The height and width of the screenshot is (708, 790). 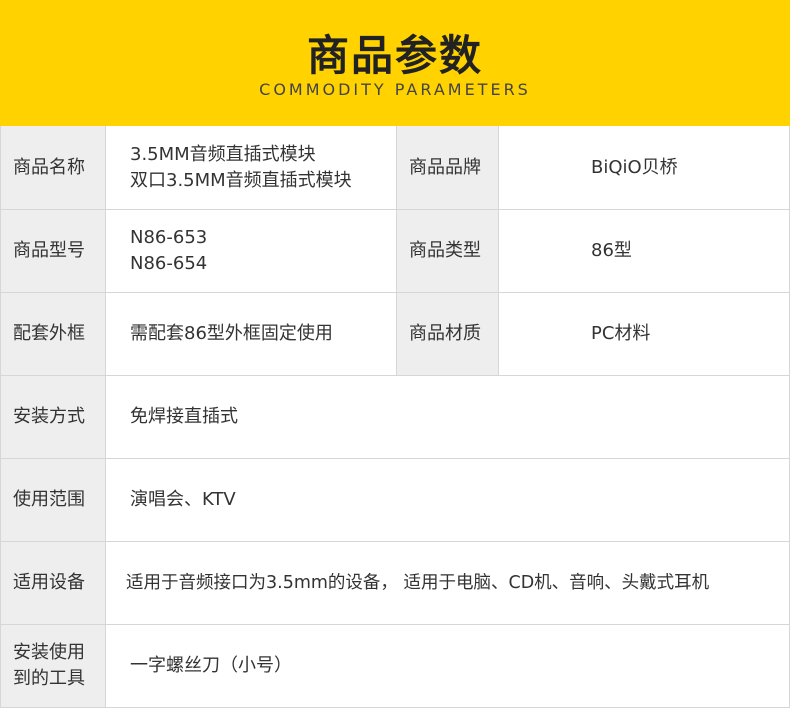 What do you see at coordinates (448, 334) in the screenshot?
I see `label-material: 商品材质` at bounding box center [448, 334].